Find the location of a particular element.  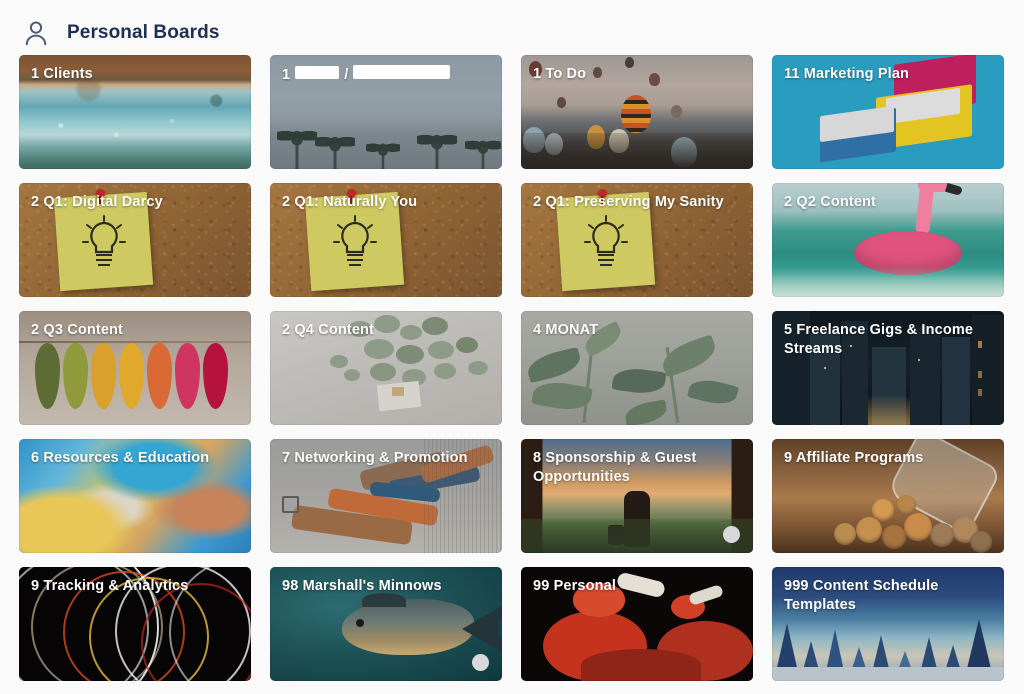

board-tile-marshalls-minnows: 98 Marshall's Minnows is located at coordinates (386, 624).